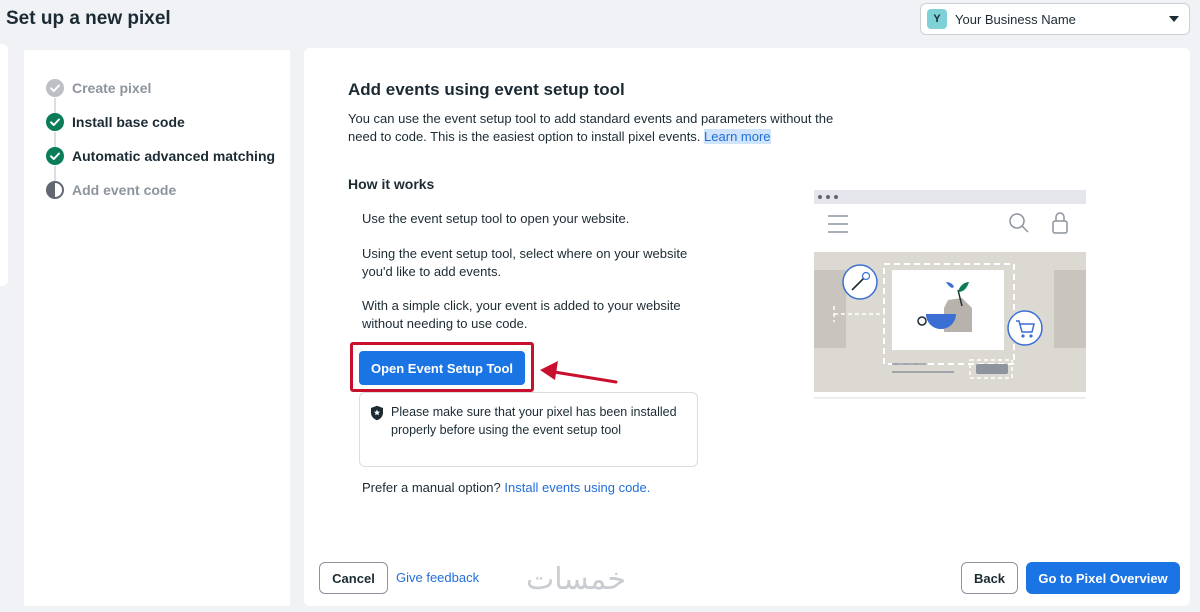 The height and width of the screenshot is (612, 1200). What do you see at coordinates (112, 88) in the screenshot?
I see `step-label: Create pixel` at bounding box center [112, 88].